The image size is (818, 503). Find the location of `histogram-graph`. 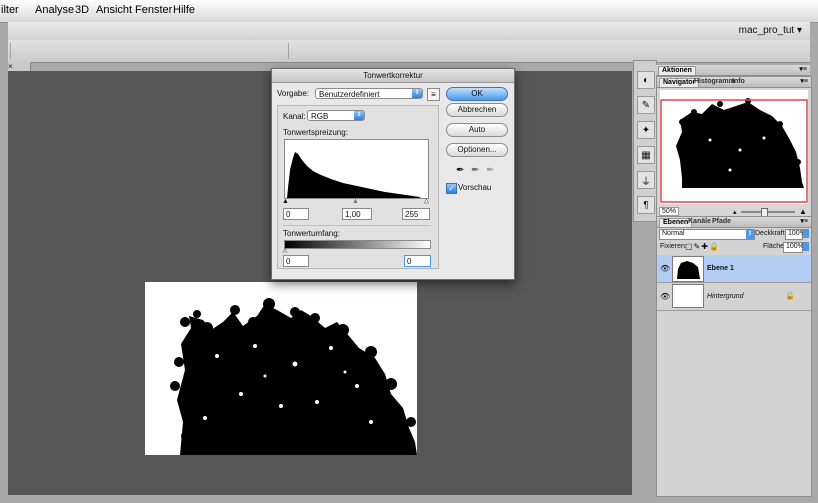

histogram-graph is located at coordinates (354, 175).